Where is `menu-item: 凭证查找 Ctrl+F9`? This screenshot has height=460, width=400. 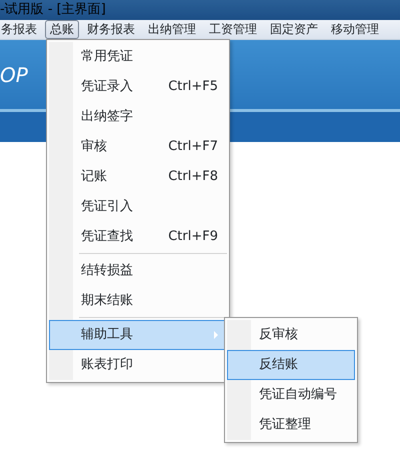
menu-item: 凭证查找 Ctrl+F9 is located at coordinates (138, 237).